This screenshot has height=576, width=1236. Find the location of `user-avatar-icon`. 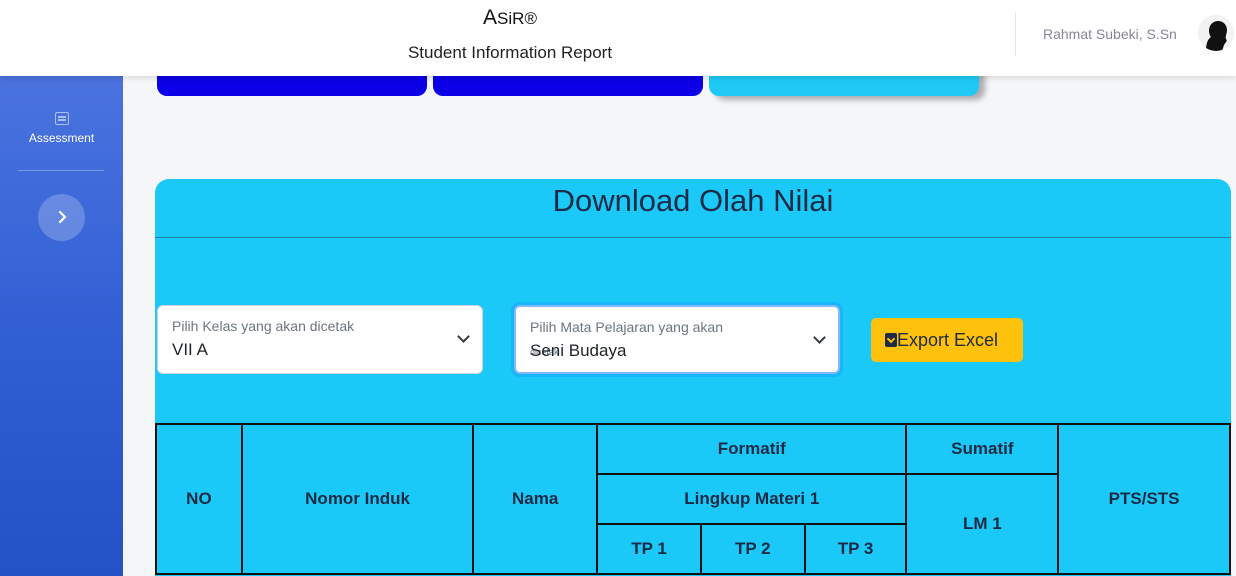

user-avatar-icon is located at coordinates (1216, 33).